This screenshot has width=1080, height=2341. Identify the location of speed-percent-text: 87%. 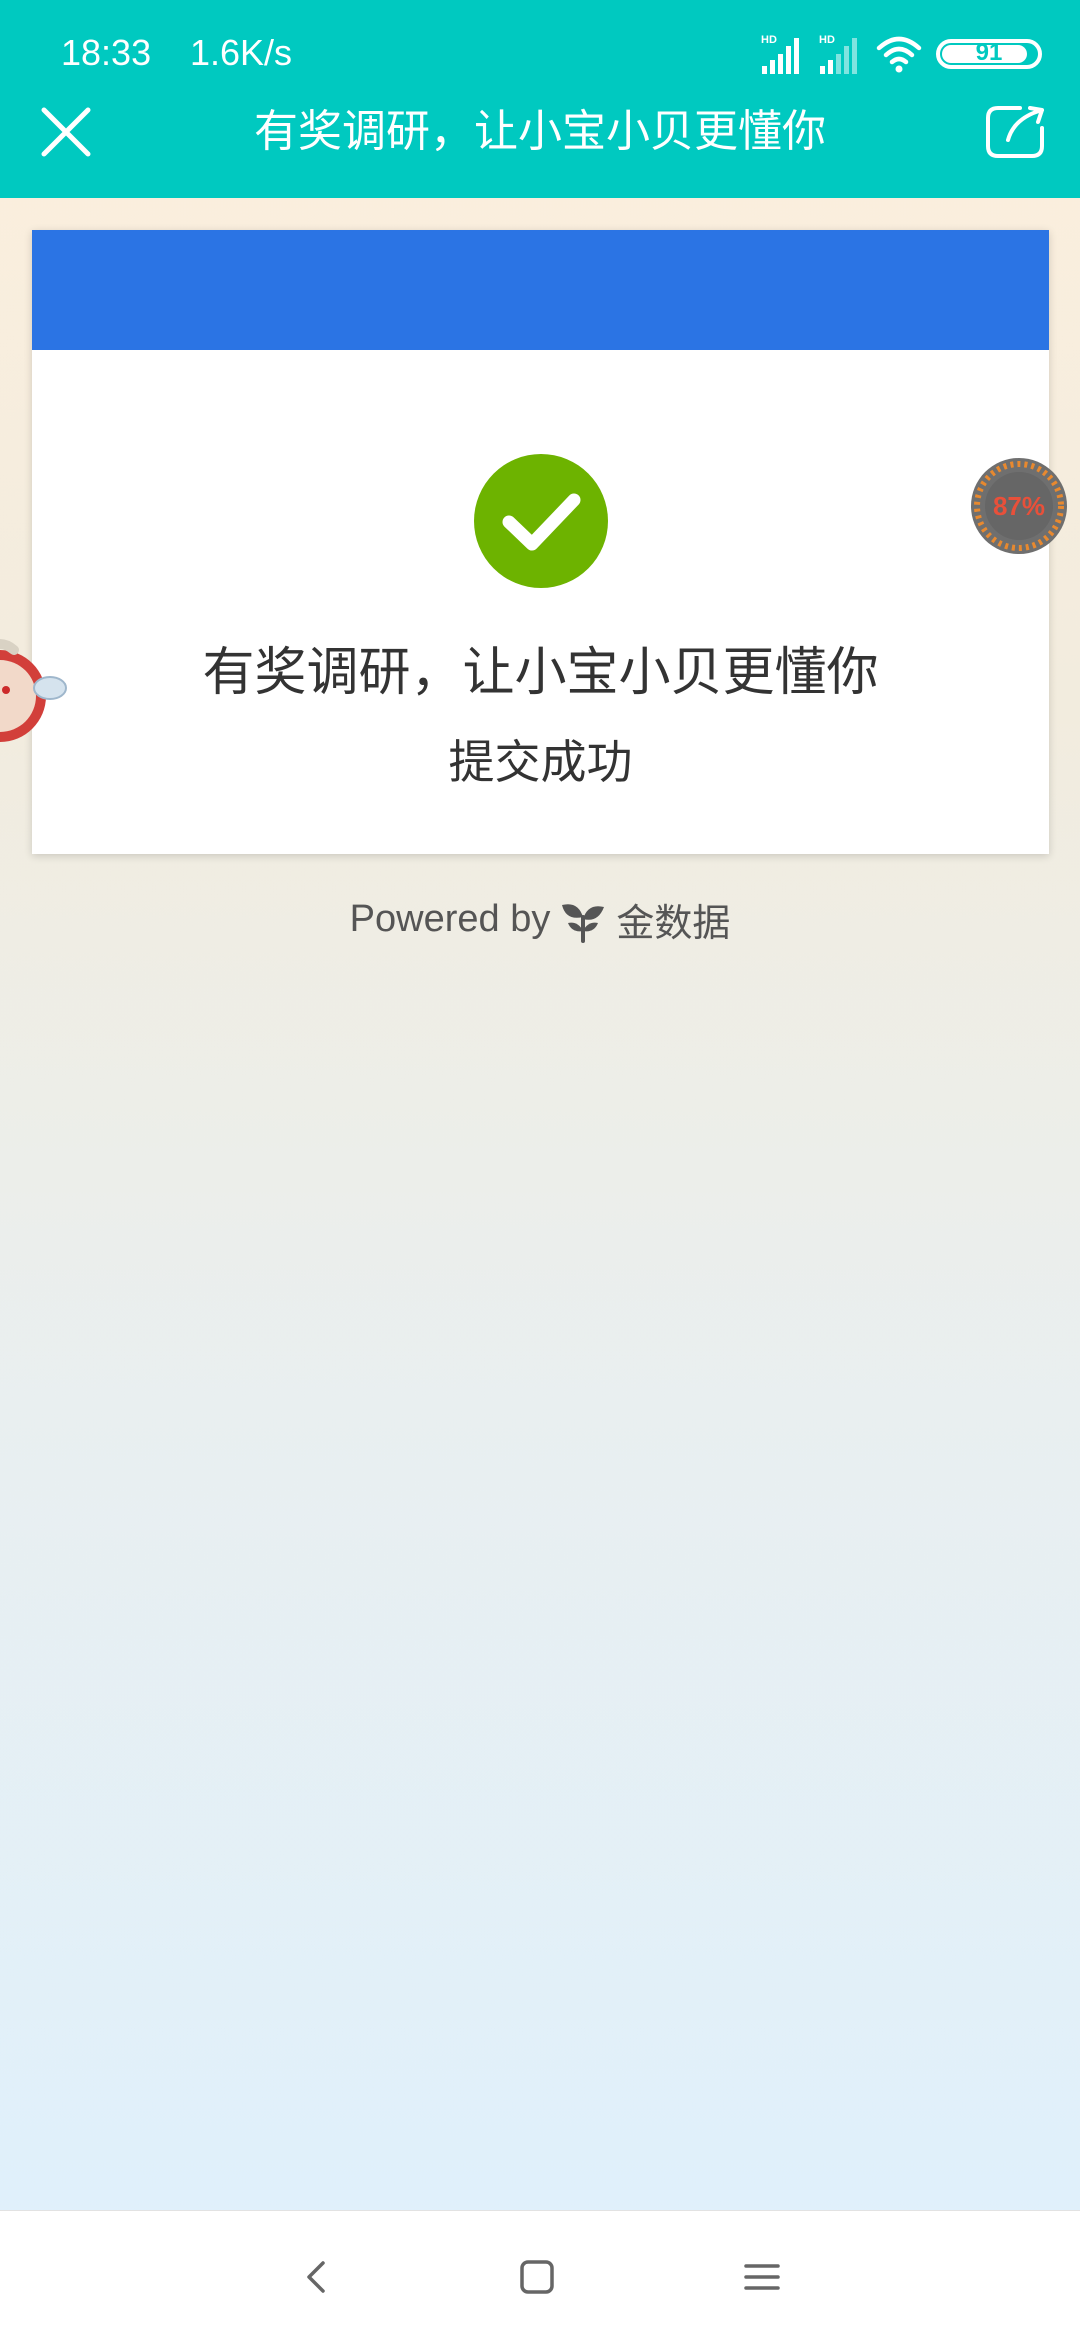
(1019, 506).